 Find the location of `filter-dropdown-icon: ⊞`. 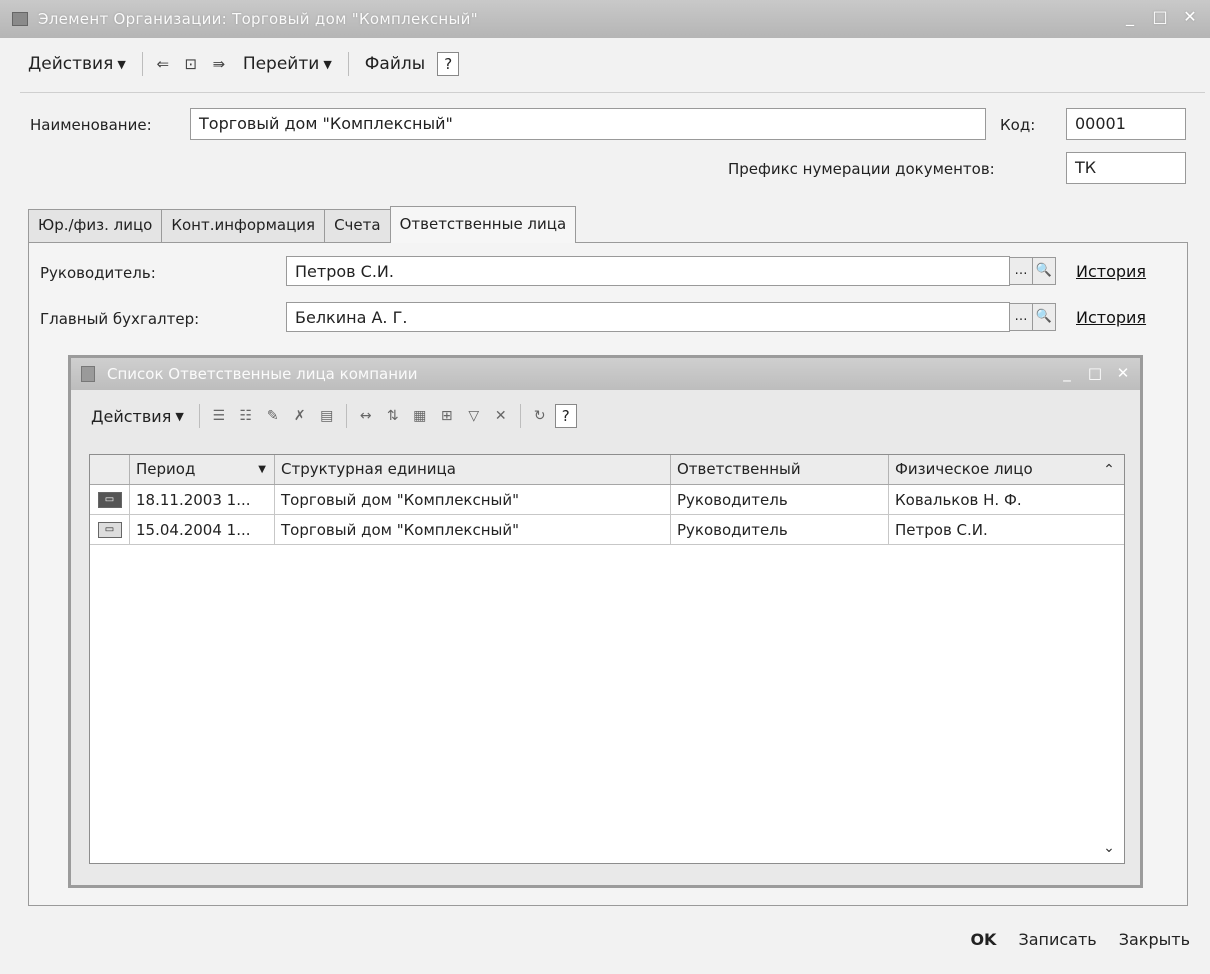

filter-dropdown-icon: ⊞ is located at coordinates (447, 416).